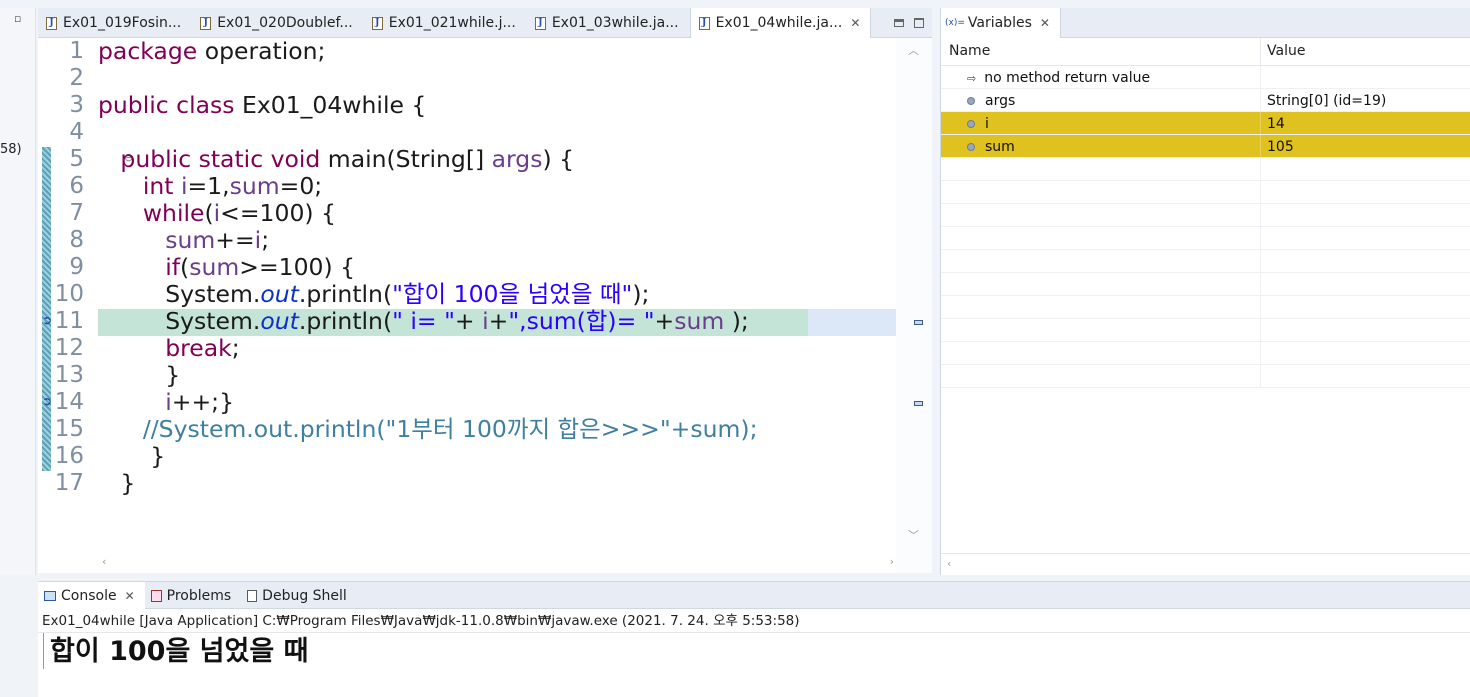 This screenshot has height=697, width=1470. I want to click on restore-icon: ▫, so click(17, 18).